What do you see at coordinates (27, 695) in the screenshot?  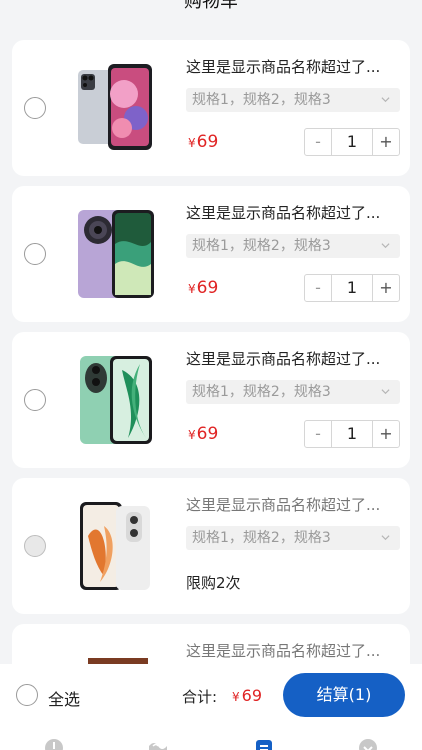 I see `select-all-radio` at bounding box center [27, 695].